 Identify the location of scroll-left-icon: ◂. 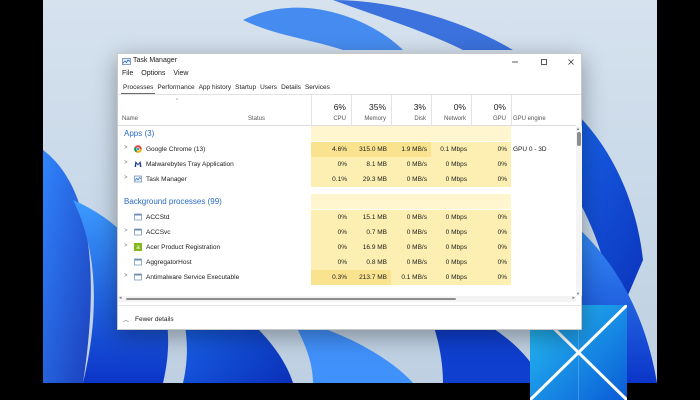
(120, 298).